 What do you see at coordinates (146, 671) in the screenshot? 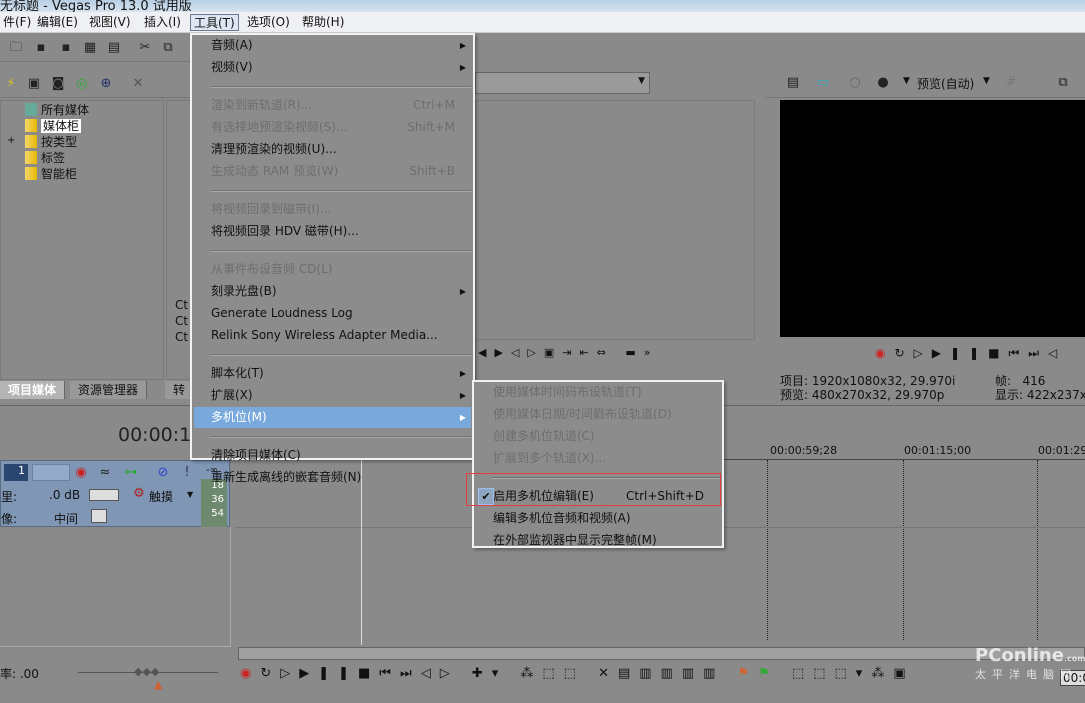
I see `rate-handle-icon: ◆◆◆` at bounding box center [146, 671].